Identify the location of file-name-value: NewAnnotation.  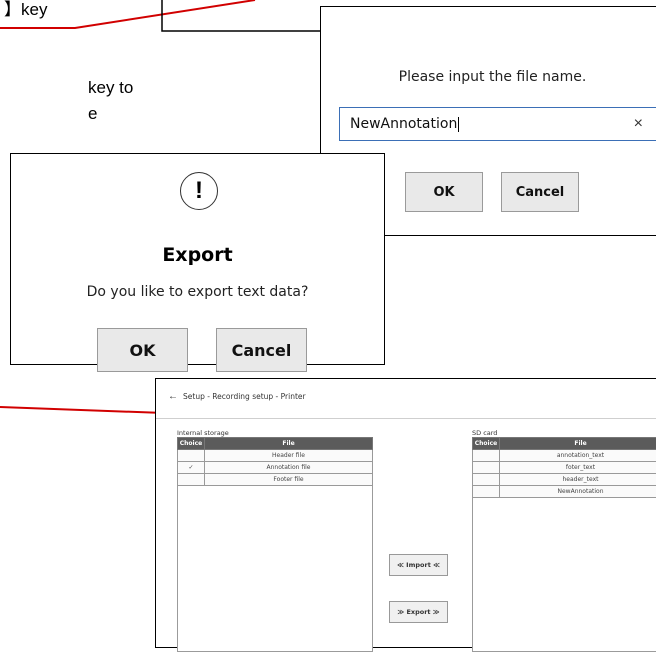
(404, 124).